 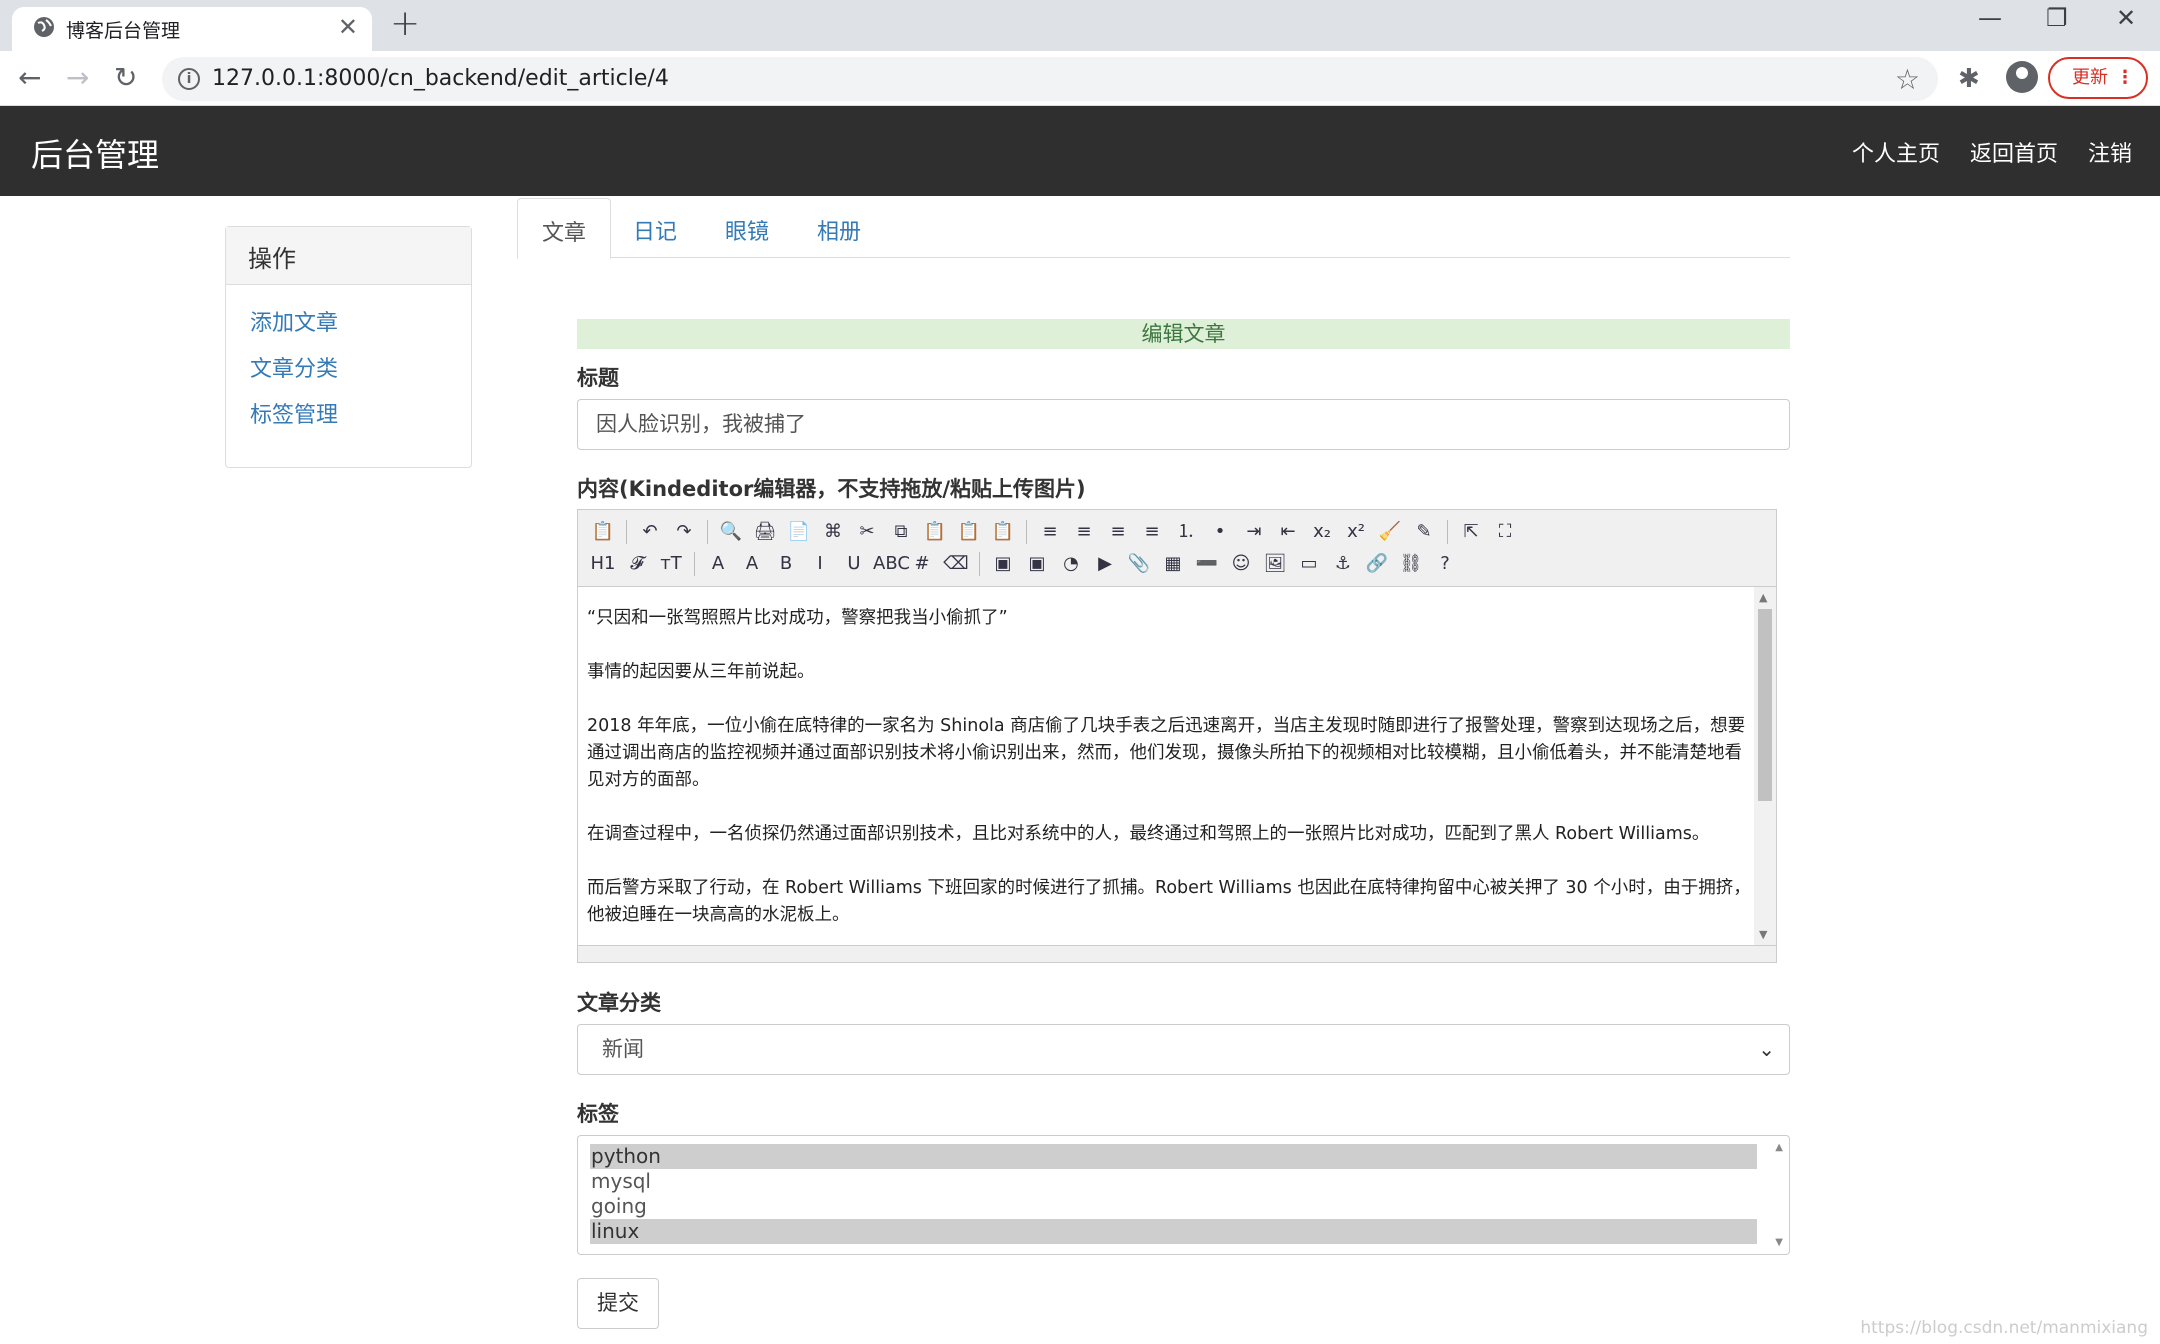 What do you see at coordinates (747, 228) in the screenshot?
I see `tab-glasses: 眼镜` at bounding box center [747, 228].